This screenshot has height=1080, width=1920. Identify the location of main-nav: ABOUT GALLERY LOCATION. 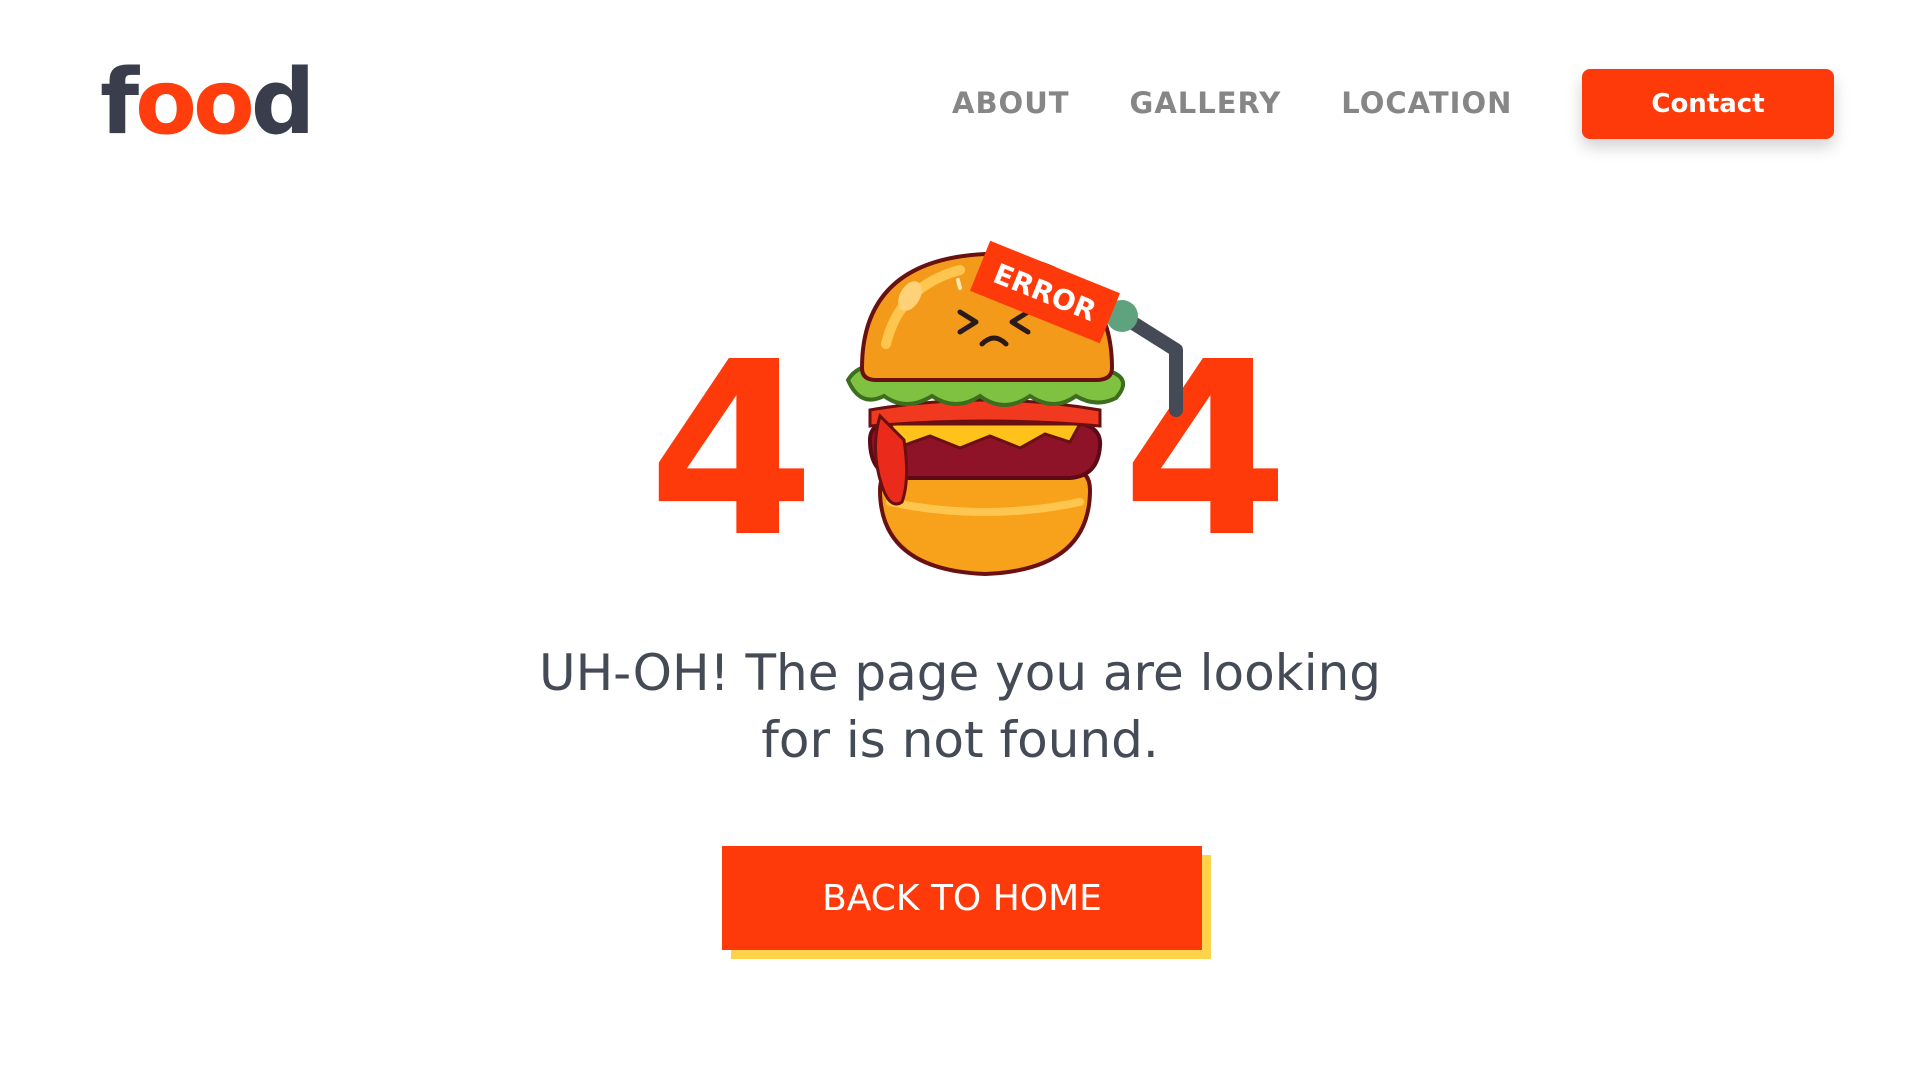
(1232, 103).